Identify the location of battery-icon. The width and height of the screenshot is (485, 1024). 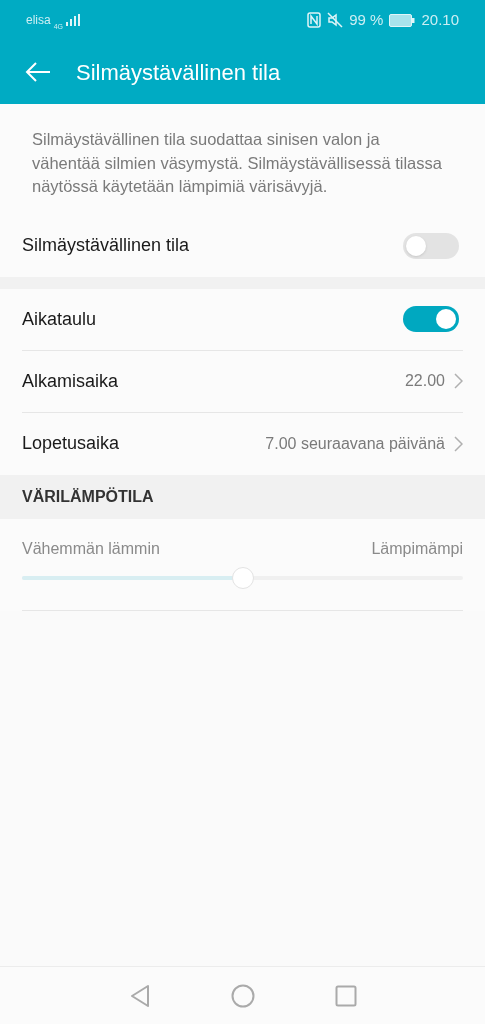
(402, 20).